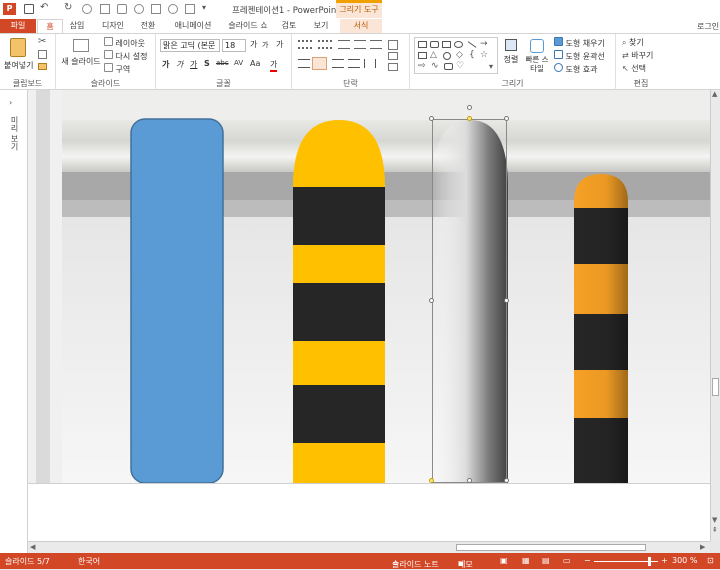 The image size is (720, 570). I want to click on shape-more-icon: ▾, so click(491, 66).